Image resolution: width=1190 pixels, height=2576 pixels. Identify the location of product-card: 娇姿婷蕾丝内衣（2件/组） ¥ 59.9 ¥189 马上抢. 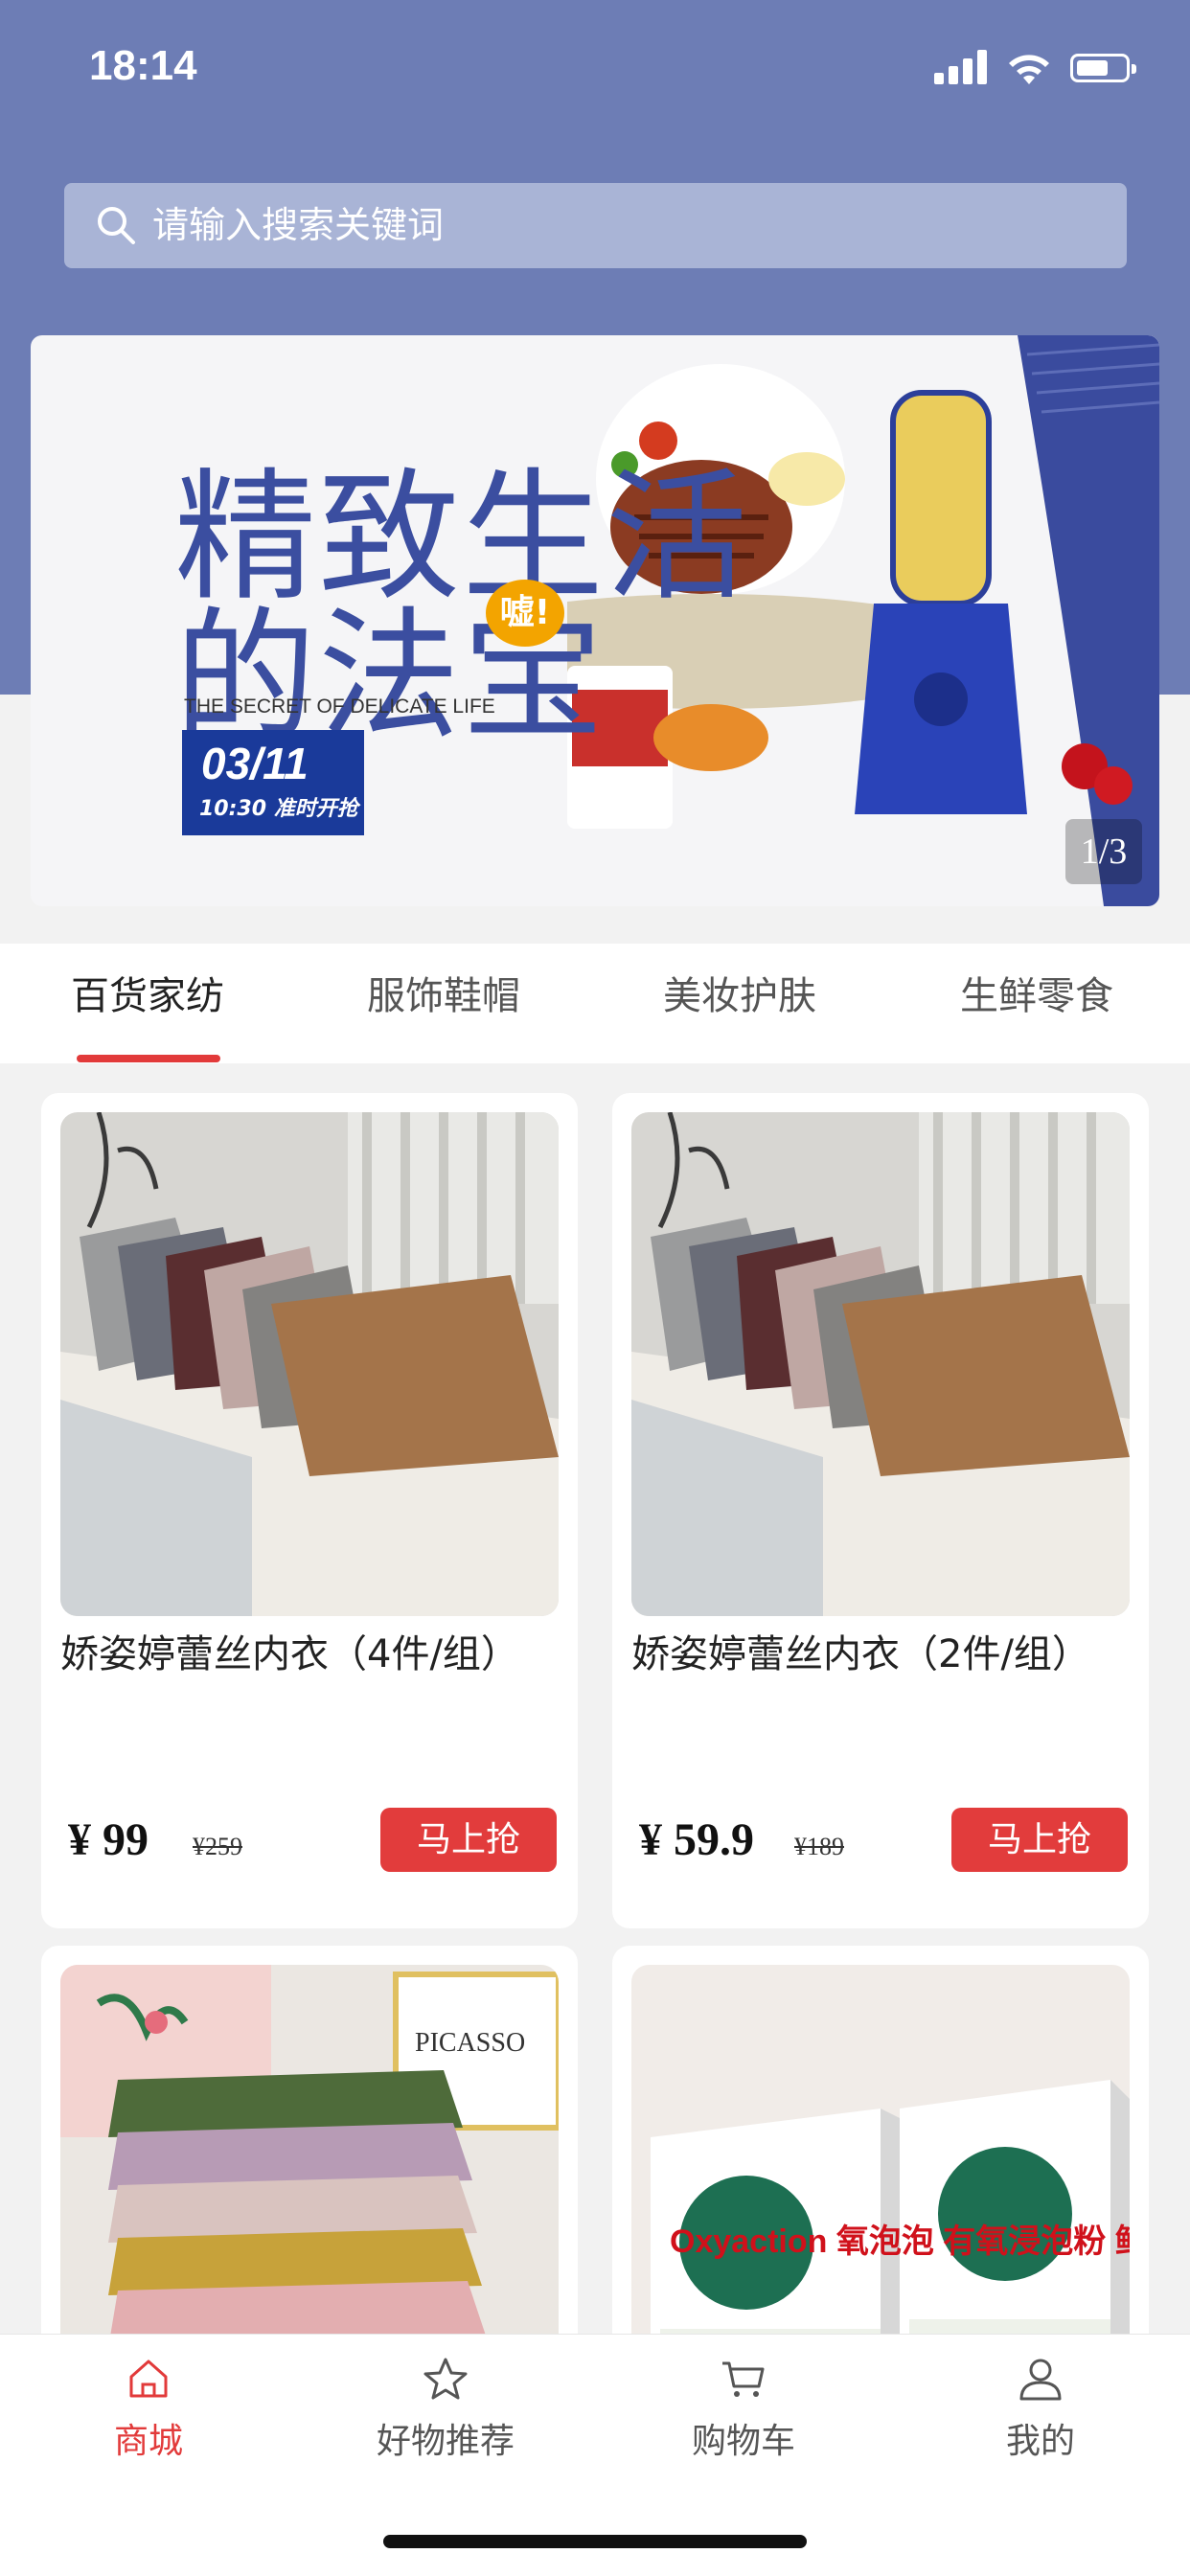
(881, 1511).